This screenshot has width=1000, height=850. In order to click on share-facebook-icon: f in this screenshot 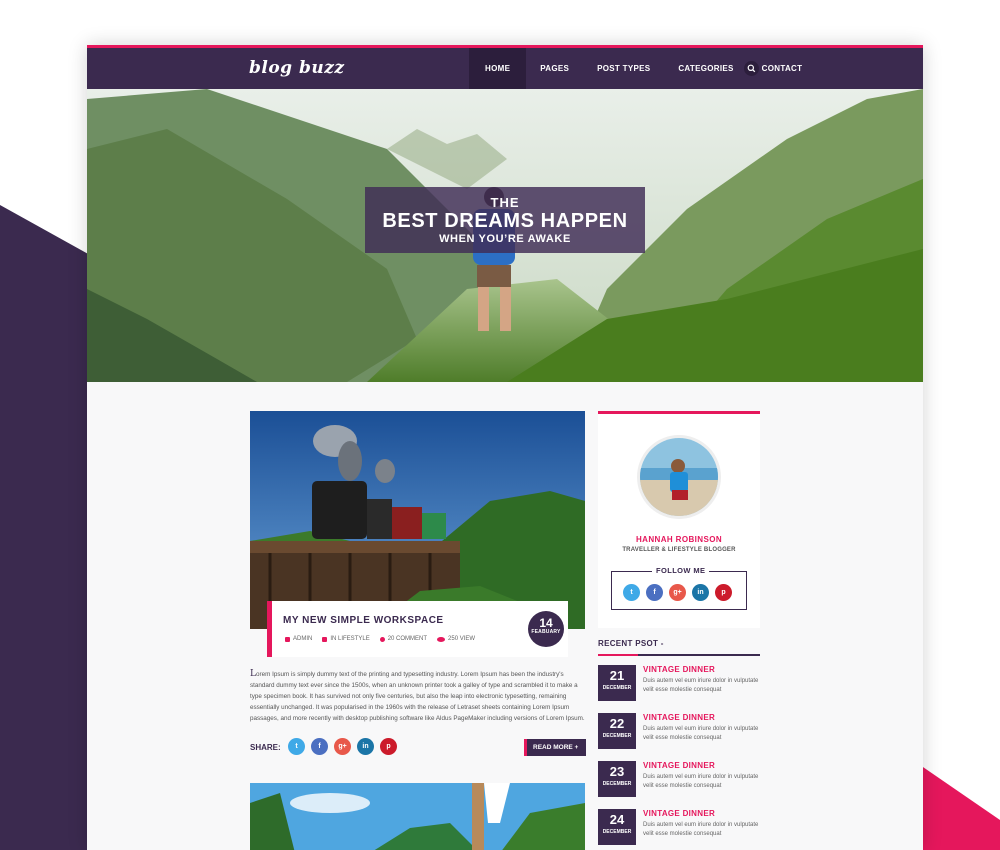, I will do `click(319, 746)`.